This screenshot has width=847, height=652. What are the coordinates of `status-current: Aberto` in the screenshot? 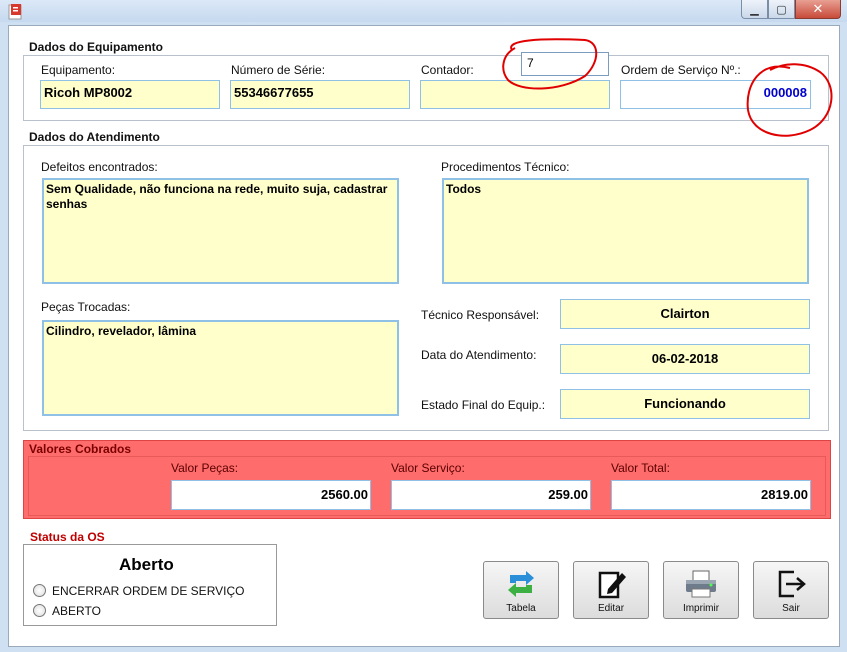 It's located at (146, 564).